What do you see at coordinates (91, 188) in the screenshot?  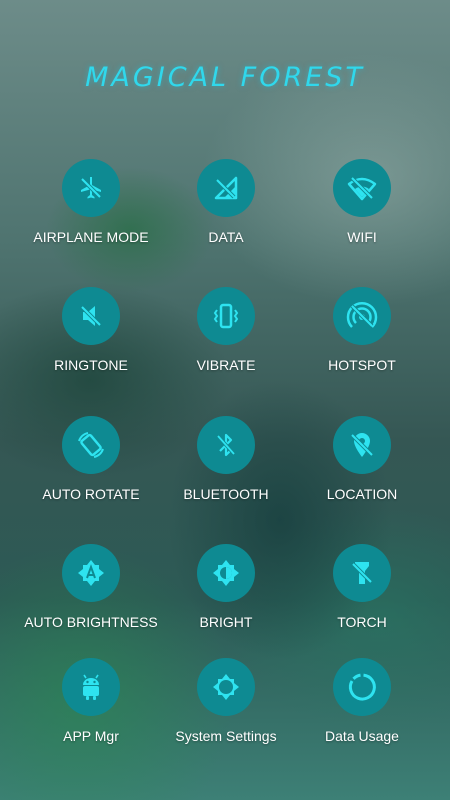 I see `airplane-off-icon` at bounding box center [91, 188].